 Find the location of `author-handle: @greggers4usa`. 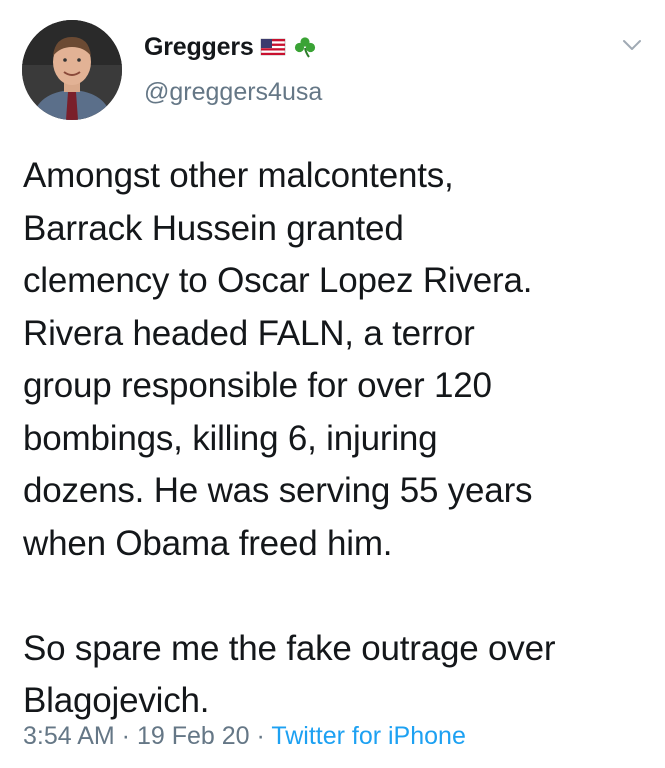

author-handle: @greggers4usa is located at coordinates (233, 92).